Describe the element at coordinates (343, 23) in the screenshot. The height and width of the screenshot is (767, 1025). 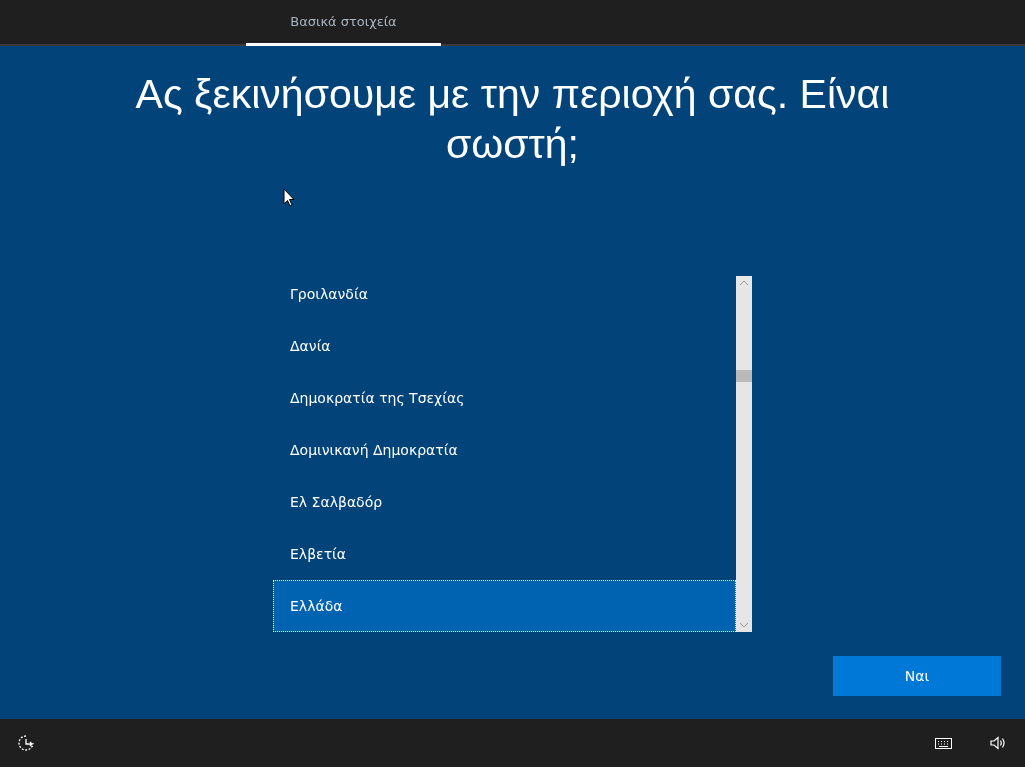
I see `tab: Βασικά στοιχεία` at that location.